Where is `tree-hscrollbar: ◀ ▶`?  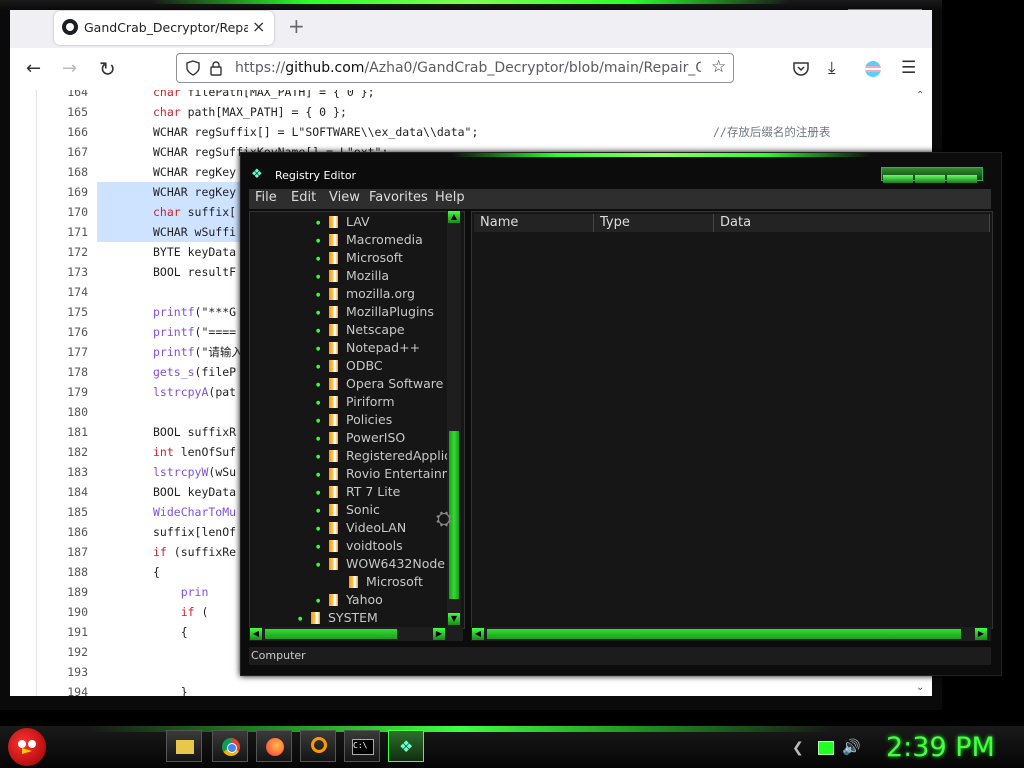 tree-hscrollbar: ◀ ▶ is located at coordinates (356, 634).